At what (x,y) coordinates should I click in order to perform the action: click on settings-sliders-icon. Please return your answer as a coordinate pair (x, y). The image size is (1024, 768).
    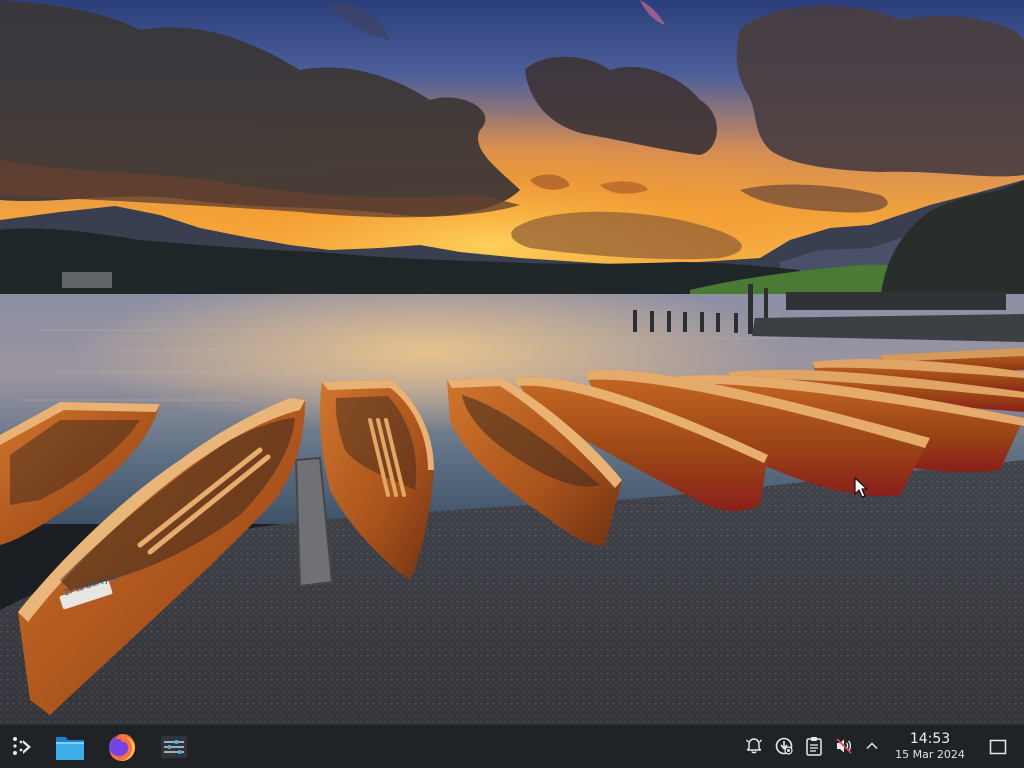
    Looking at the image, I should click on (174, 747).